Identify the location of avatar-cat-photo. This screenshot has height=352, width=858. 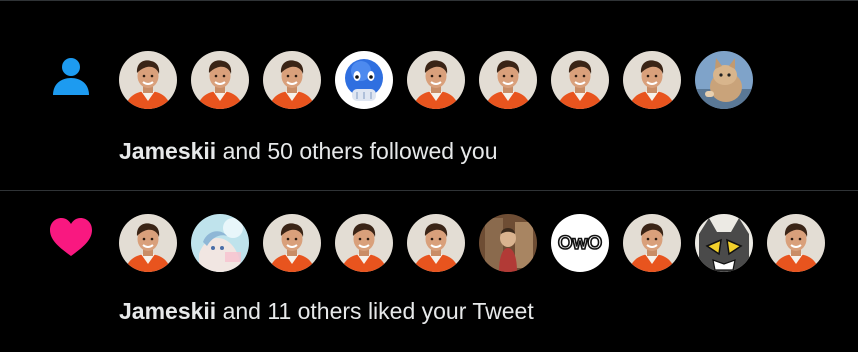
(724, 80).